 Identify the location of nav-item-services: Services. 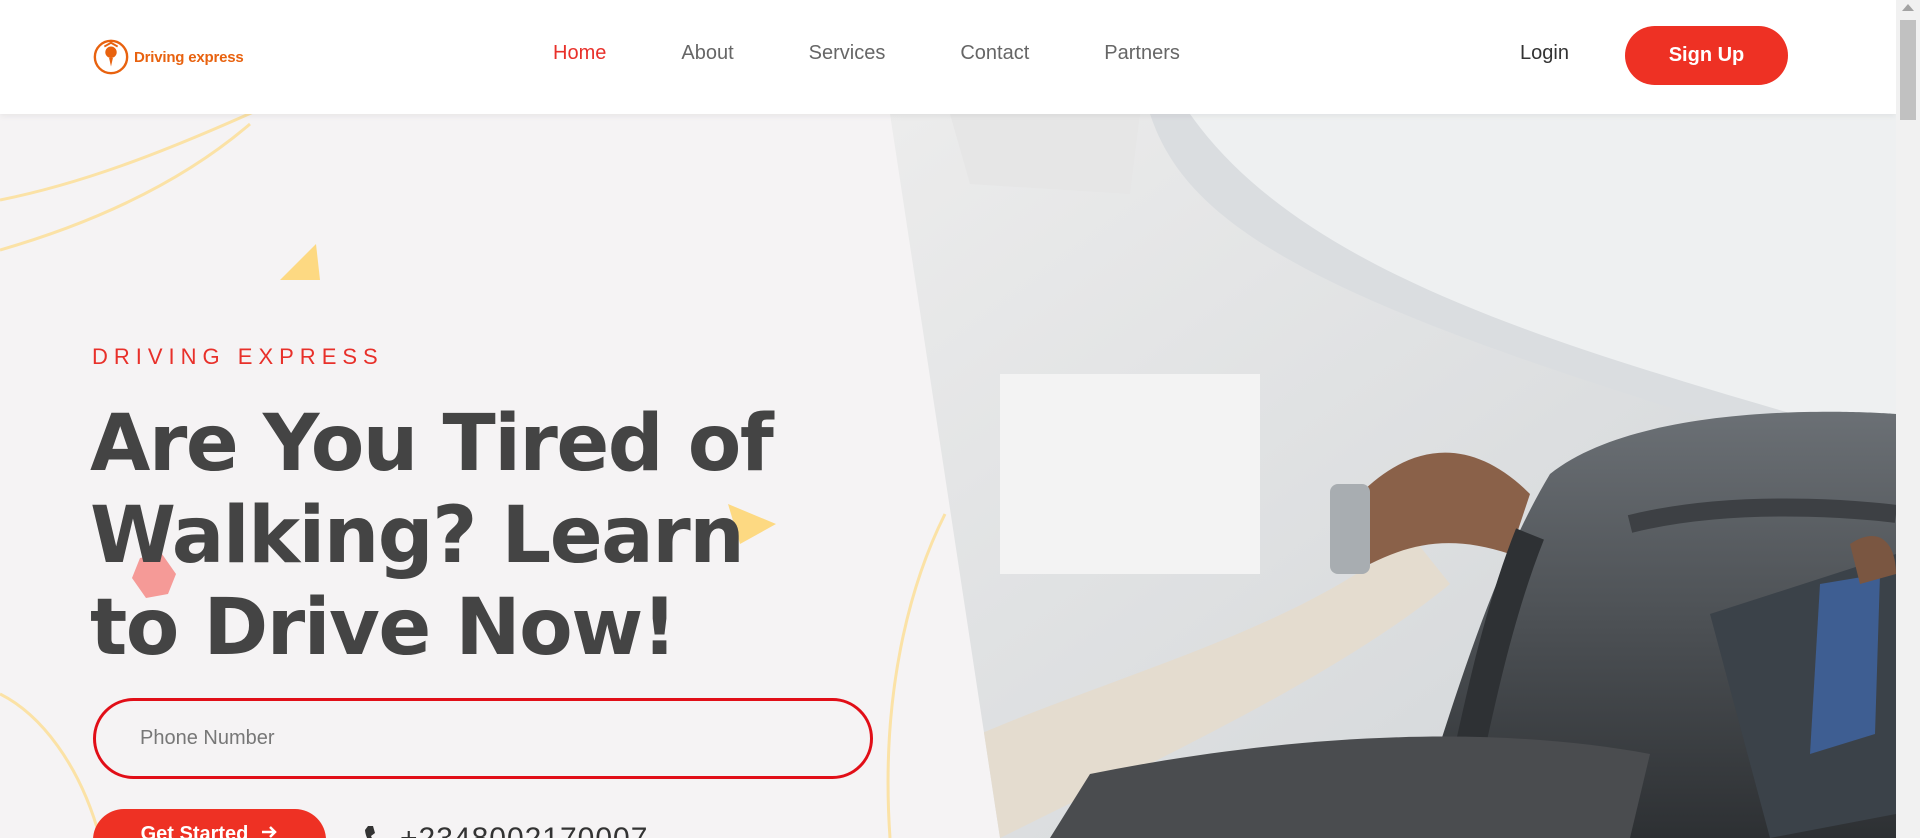
(847, 53).